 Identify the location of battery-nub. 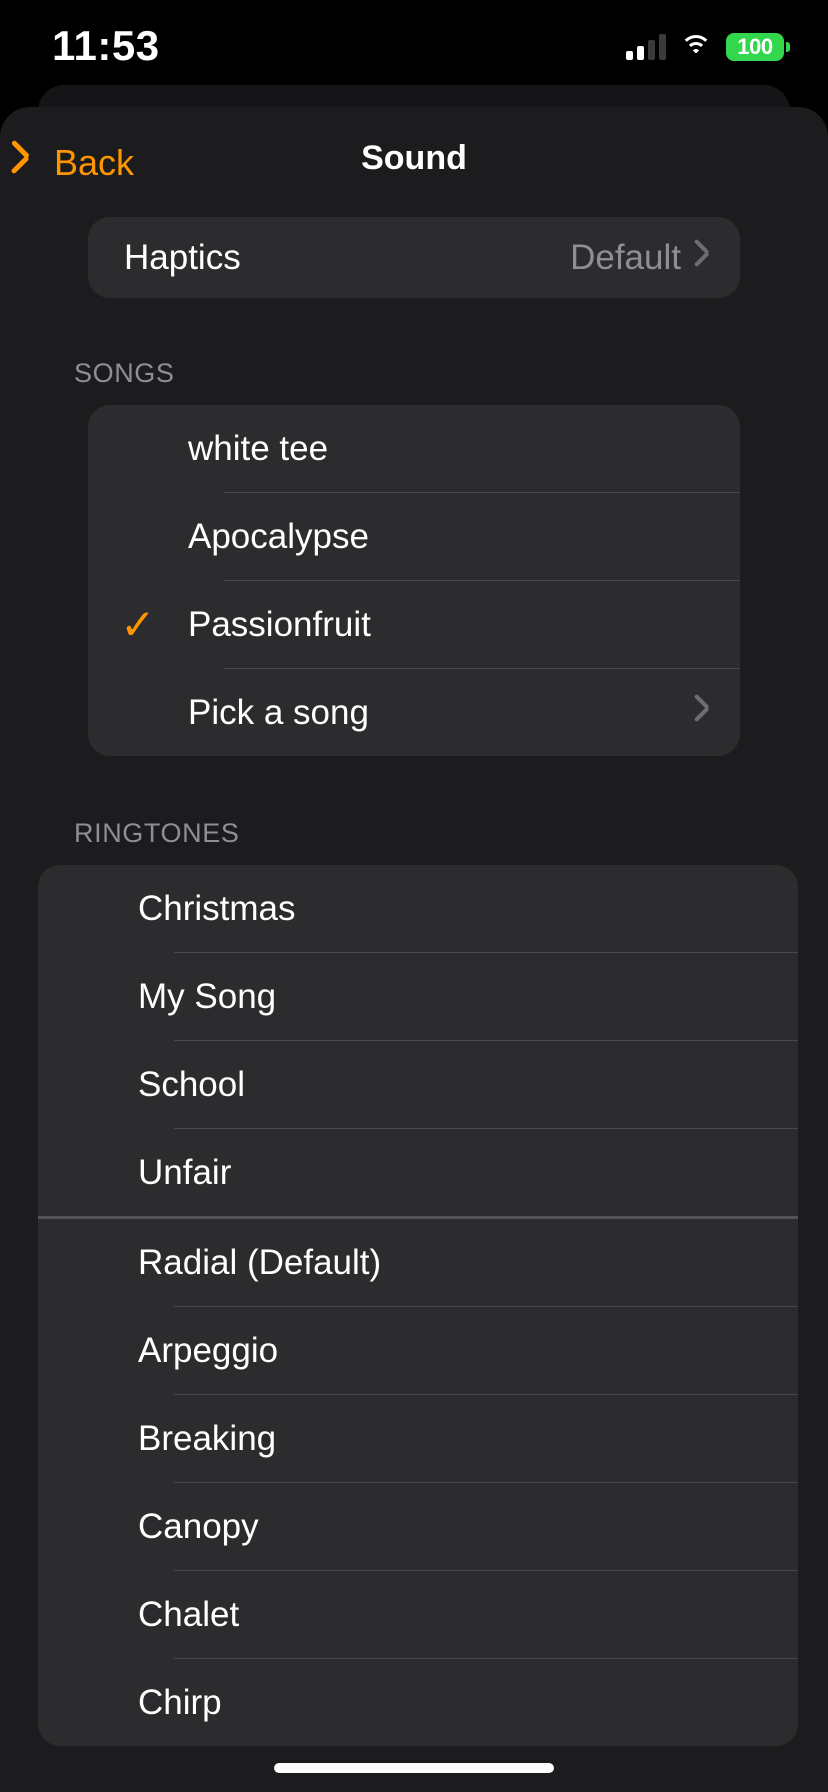
(788, 47).